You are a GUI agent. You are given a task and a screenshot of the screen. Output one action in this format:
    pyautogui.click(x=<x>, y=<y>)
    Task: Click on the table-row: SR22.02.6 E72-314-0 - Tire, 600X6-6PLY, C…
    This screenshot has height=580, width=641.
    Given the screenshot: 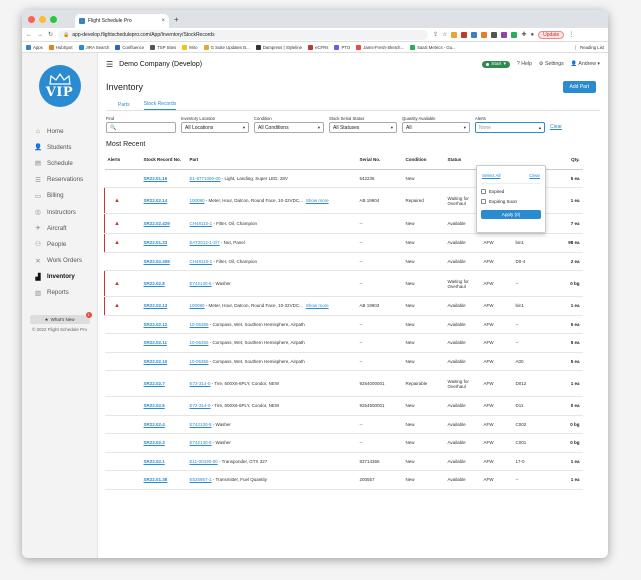 What is the action you would take?
    pyautogui.click(x=343, y=406)
    